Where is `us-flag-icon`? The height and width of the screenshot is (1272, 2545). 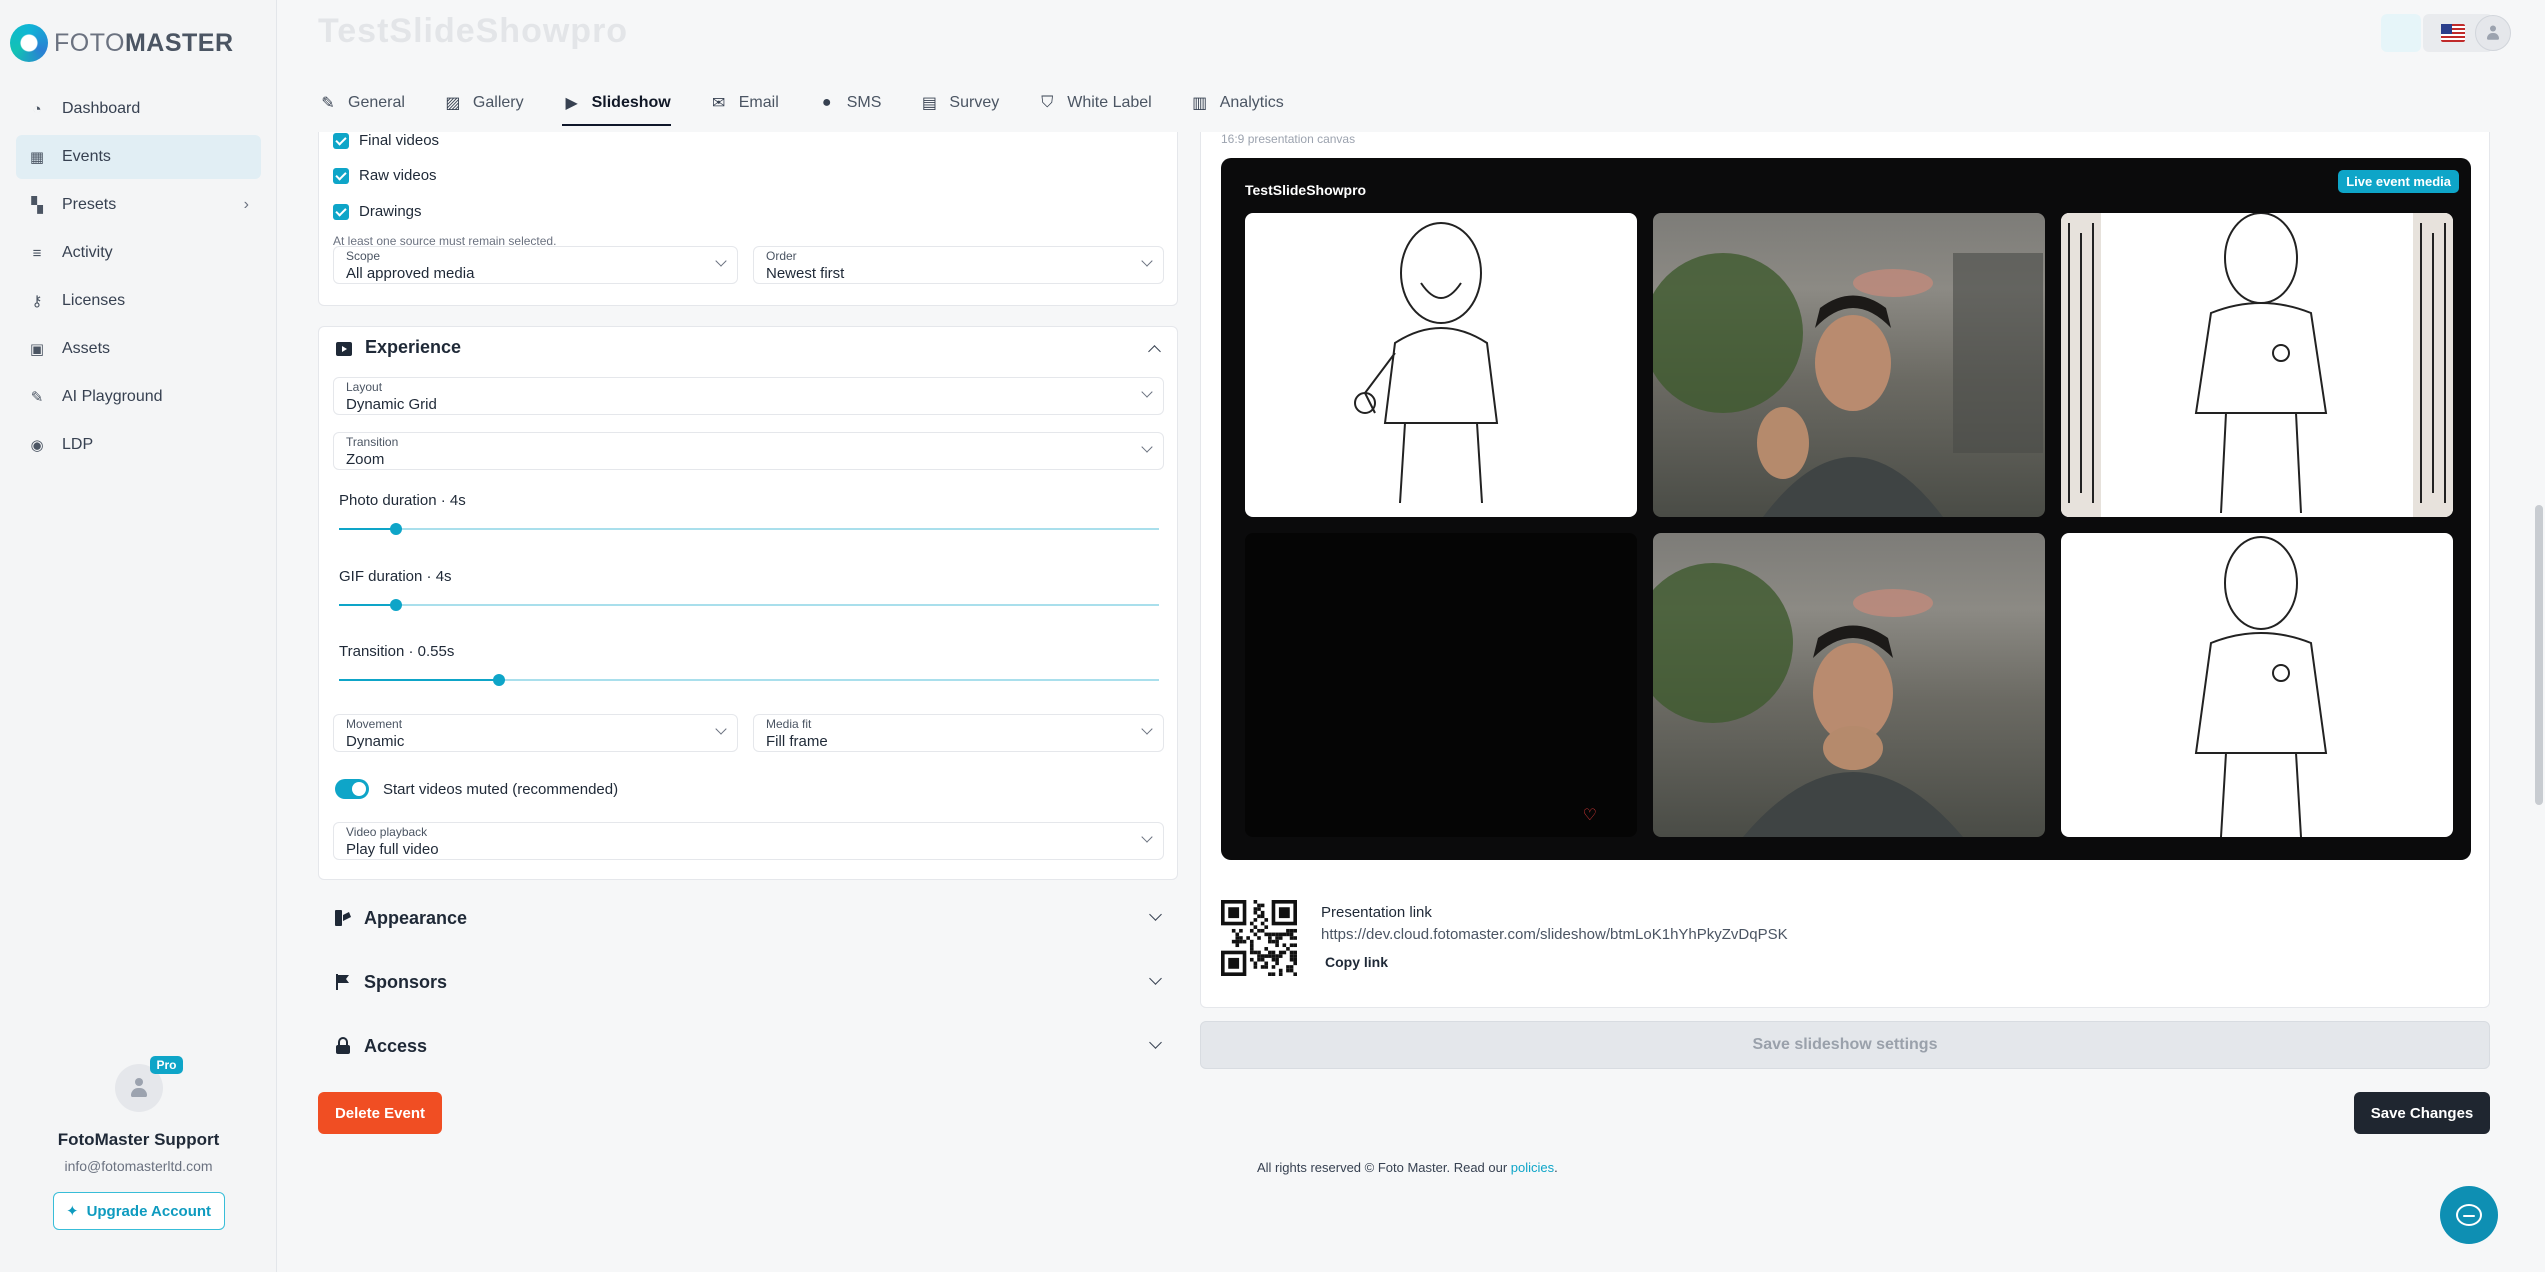
us-flag-icon is located at coordinates (2453, 33).